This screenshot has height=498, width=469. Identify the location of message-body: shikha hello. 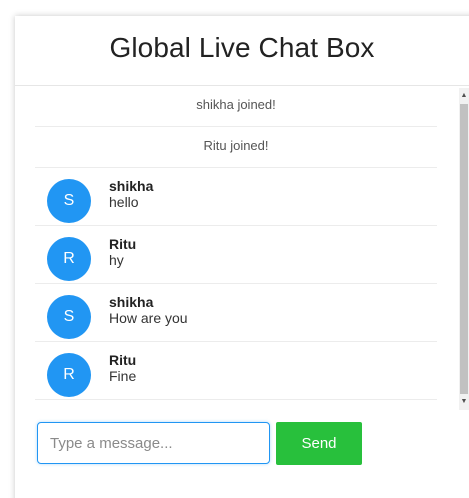
(131, 195).